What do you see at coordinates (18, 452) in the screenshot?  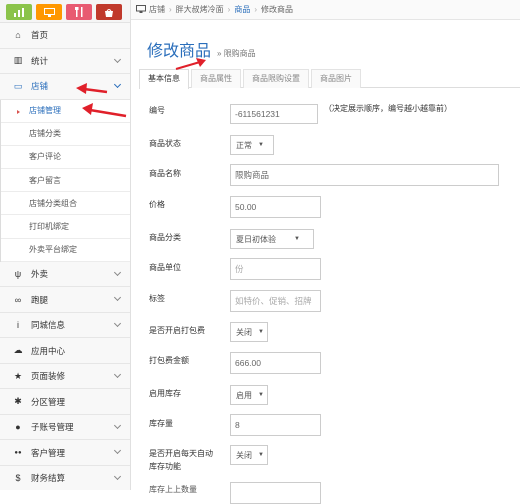 I see `users-icon: ●●` at bounding box center [18, 452].